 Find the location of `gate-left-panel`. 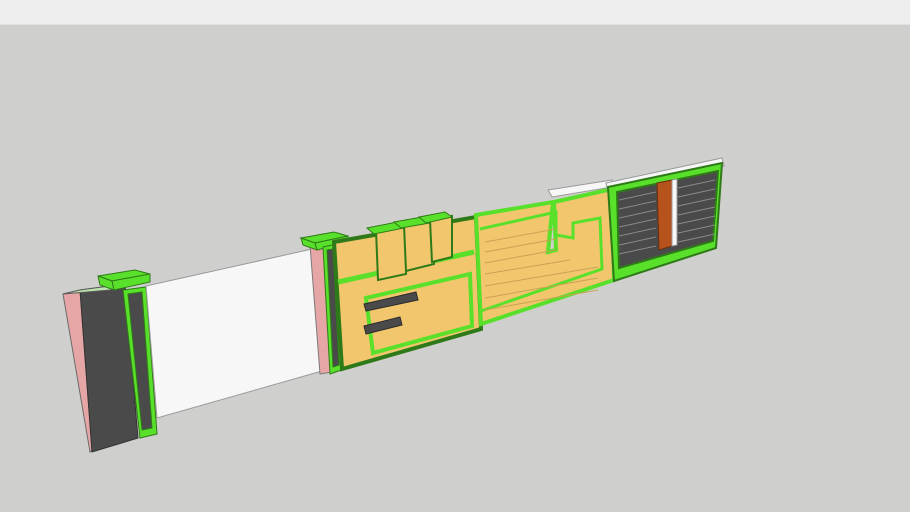

gate-left-panel is located at coordinates (407, 291).